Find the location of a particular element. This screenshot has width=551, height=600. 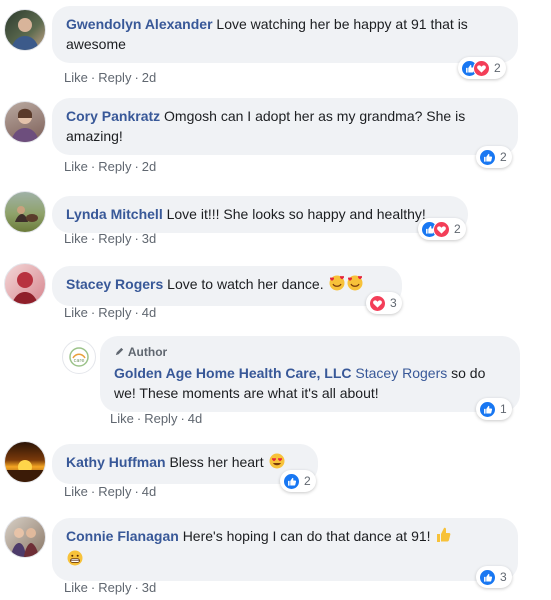

heart-eyes-emoji is located at coordinates (277, 463).